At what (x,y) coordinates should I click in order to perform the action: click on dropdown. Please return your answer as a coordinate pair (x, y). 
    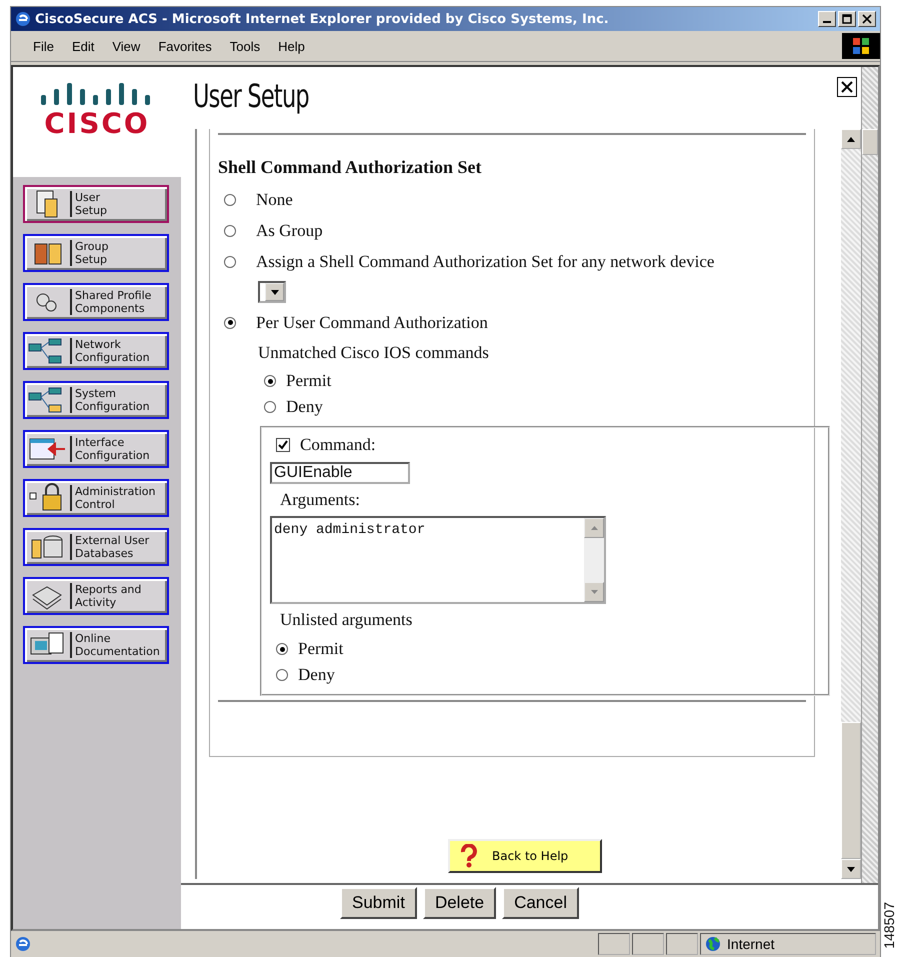
    Looking at the image, I should click on (272, 292).